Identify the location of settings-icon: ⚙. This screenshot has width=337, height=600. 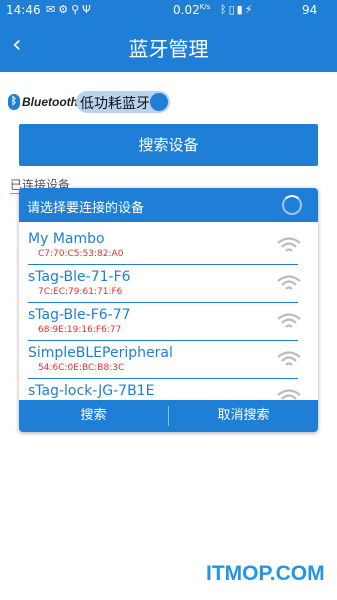
(65, 9).